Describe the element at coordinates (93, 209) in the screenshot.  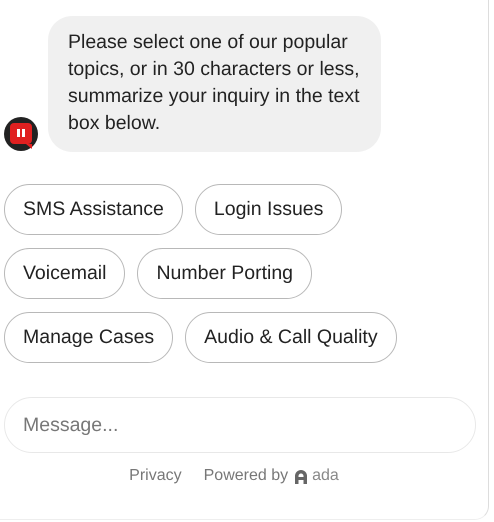
I see `quick-reply-button: SMS Assistance` at that location.